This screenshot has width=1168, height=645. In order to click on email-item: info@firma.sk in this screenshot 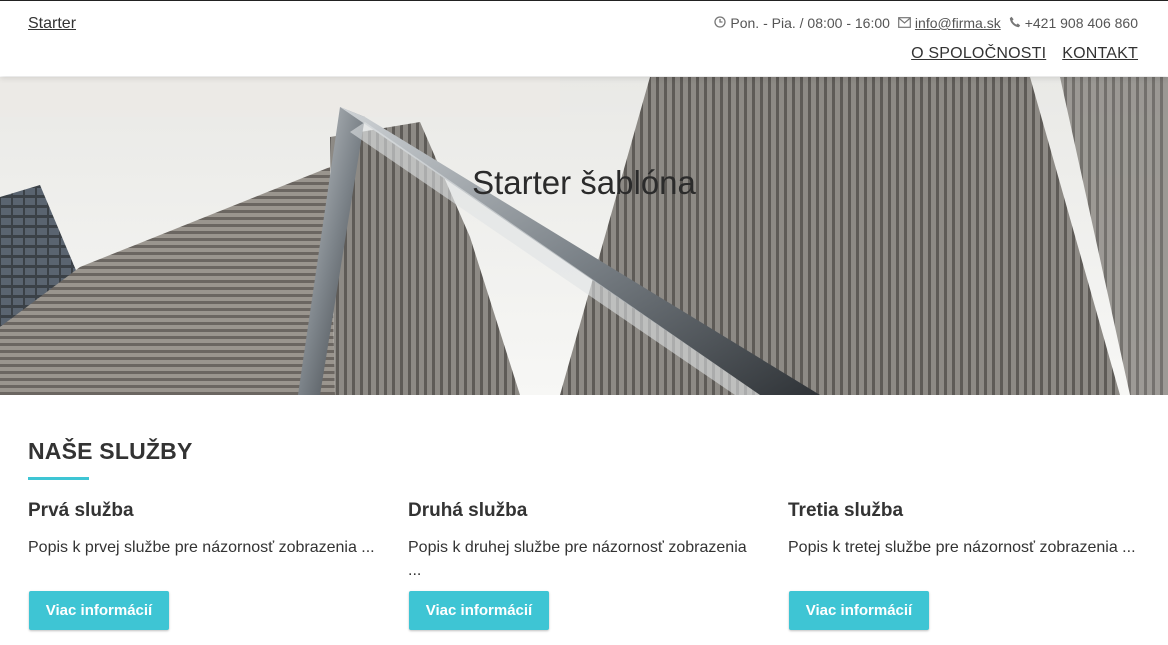, I will do `click(949, 23)`.